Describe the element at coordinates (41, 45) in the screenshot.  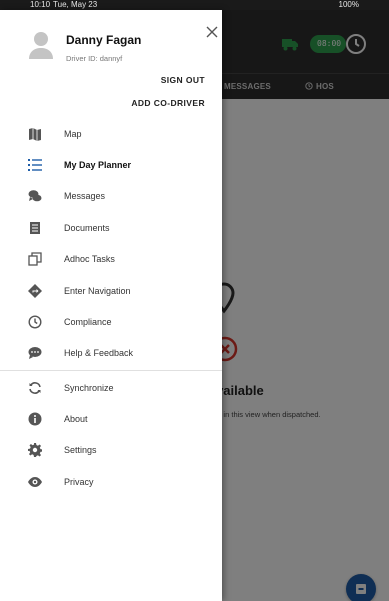
I see `avatar-icon` at that location.